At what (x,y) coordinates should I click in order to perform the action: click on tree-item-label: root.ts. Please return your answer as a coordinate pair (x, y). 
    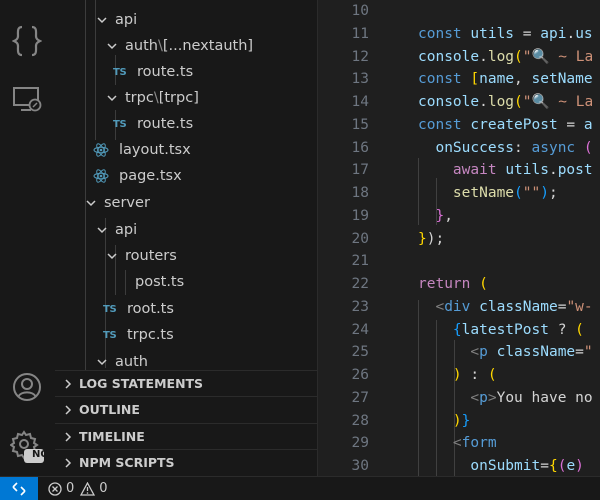
    Looking at the image, I should click on (150, 309).